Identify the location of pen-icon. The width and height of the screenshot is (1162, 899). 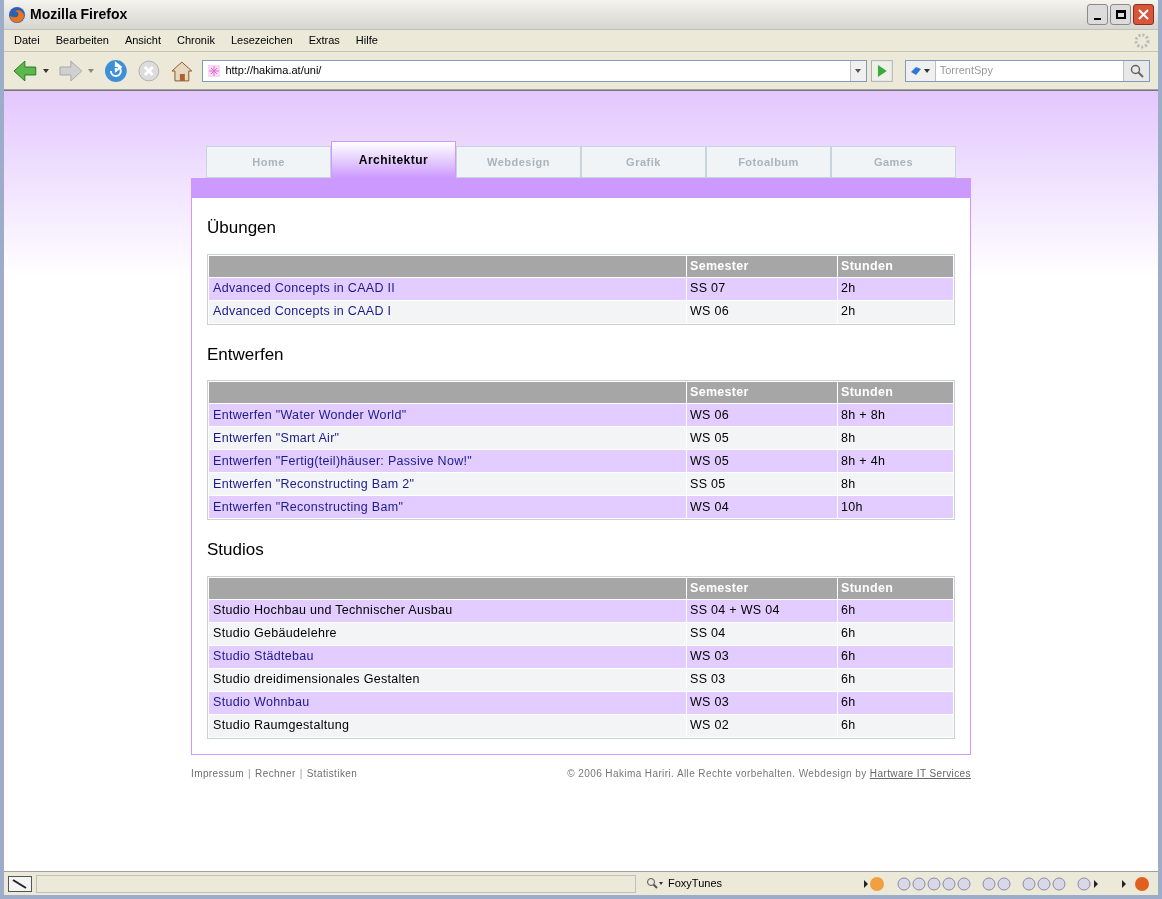
(20, 883).